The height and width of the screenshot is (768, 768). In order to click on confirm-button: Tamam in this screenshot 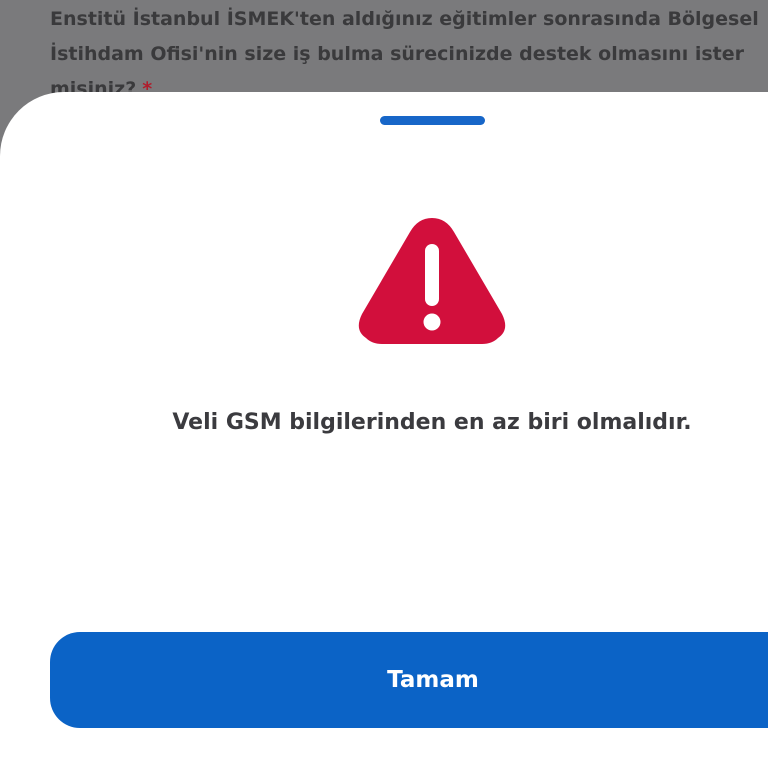, I will do `click(409, 680)`.